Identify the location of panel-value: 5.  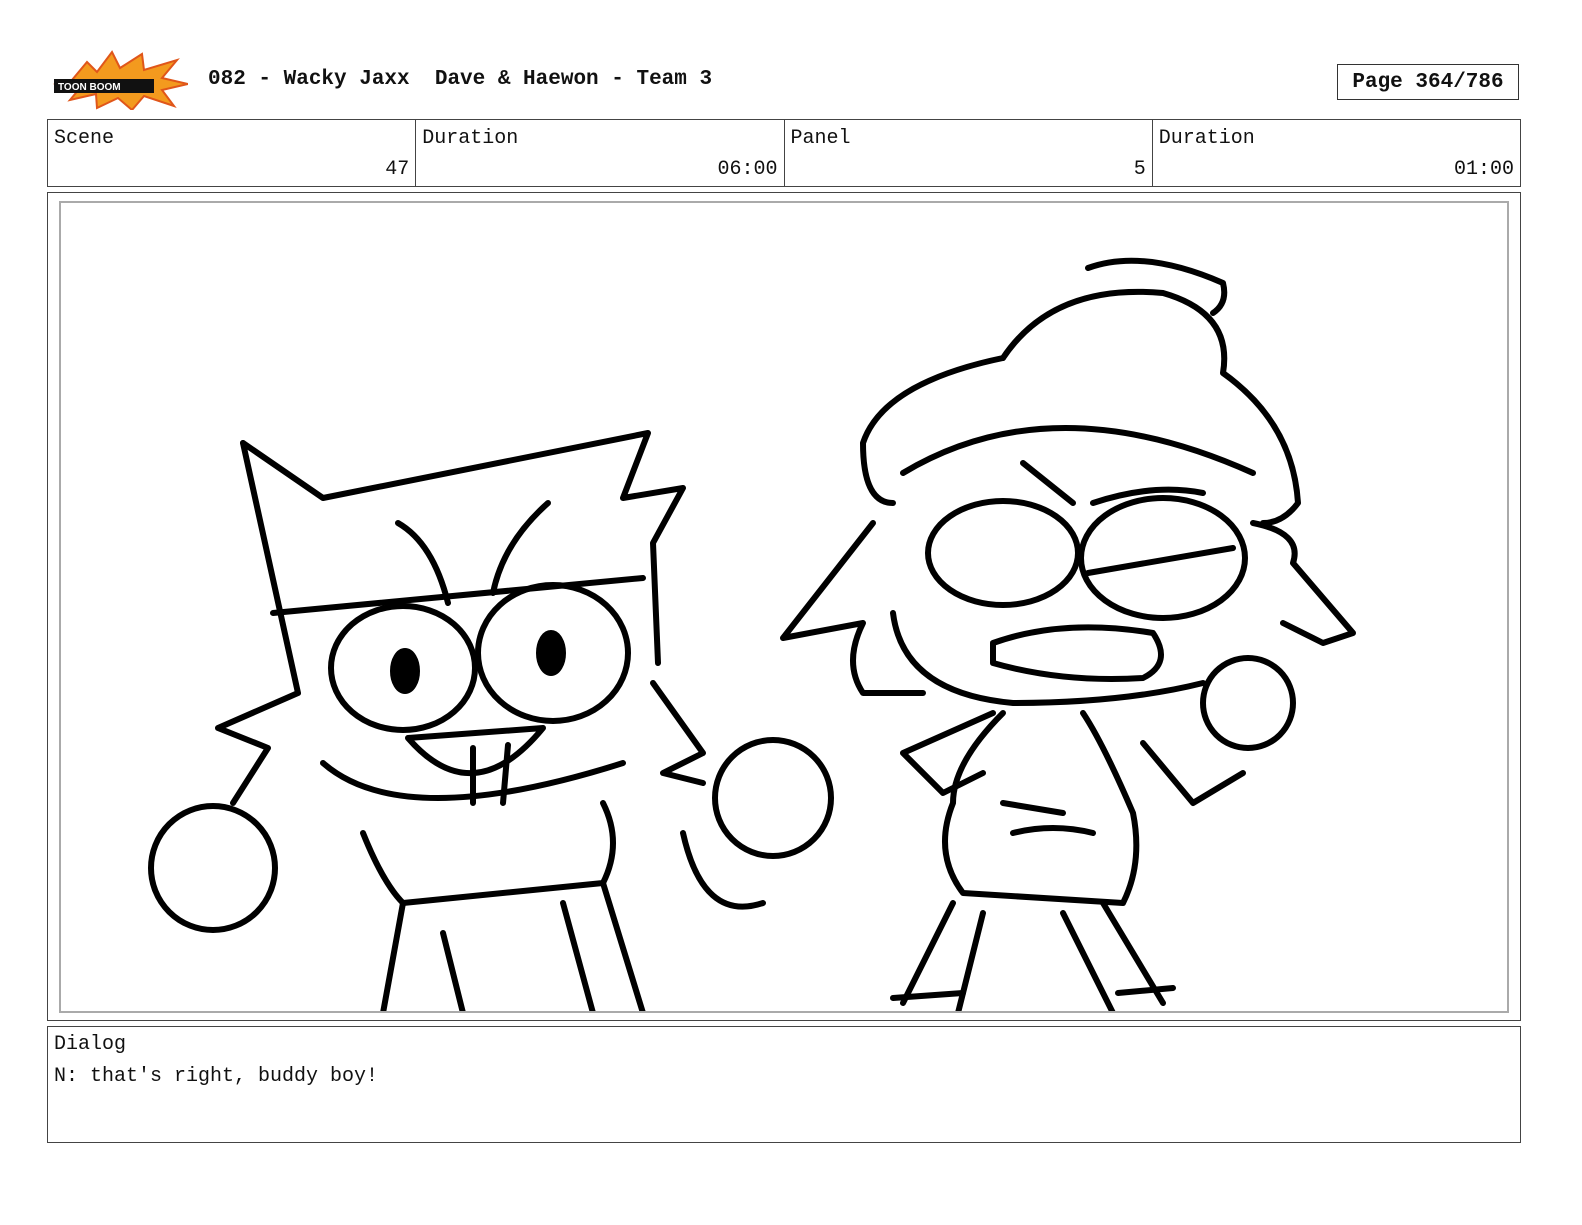
(1139, 169).